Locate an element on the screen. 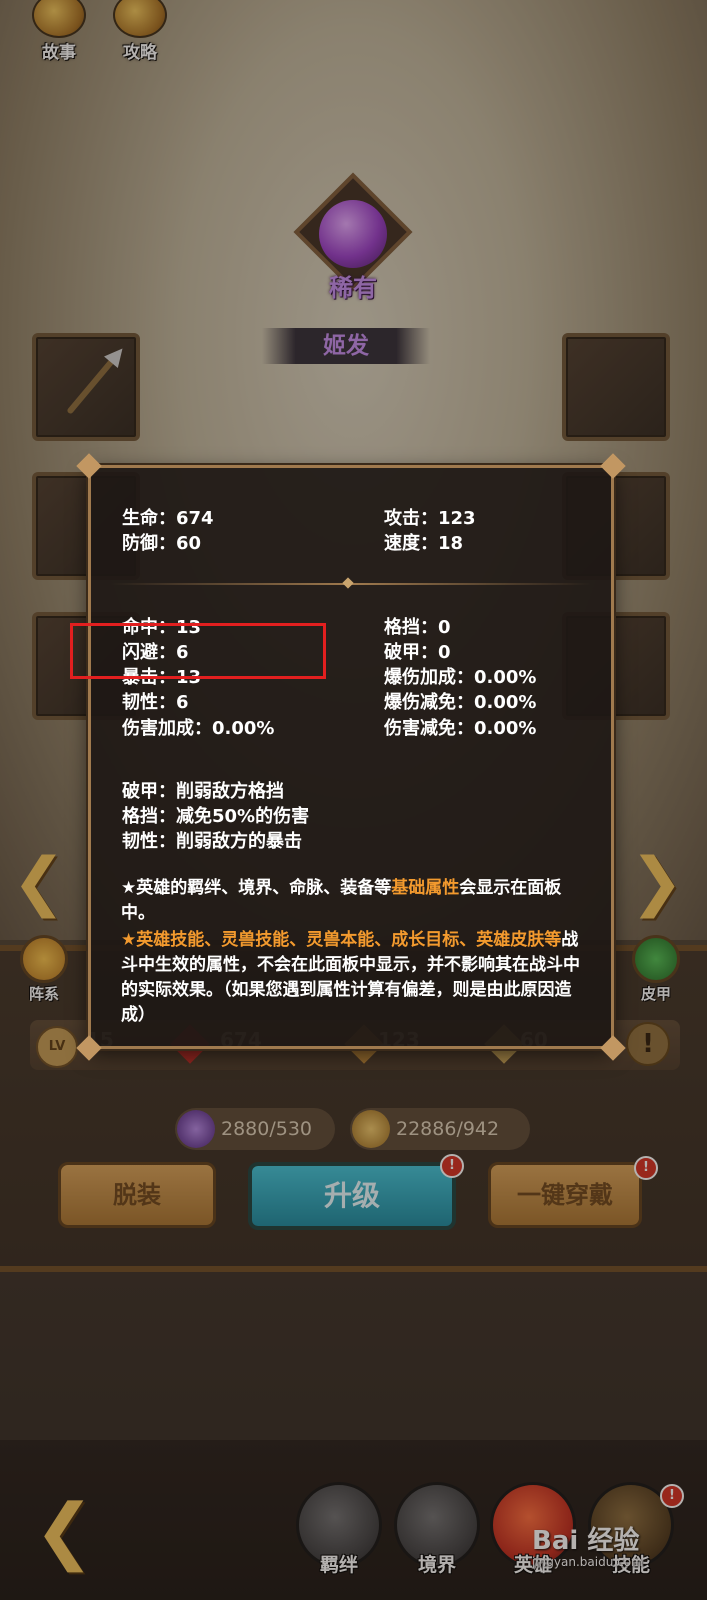 The width and height of the screenshot is (707, 1600). stat-tenacity: 韧性：6 is located at coordinates (155, 702).